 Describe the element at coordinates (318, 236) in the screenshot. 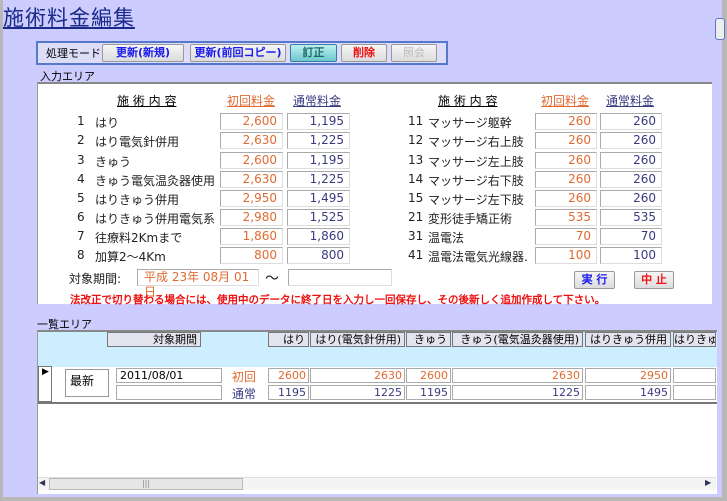

I see `normal-fee-input: 1,860` at that location.